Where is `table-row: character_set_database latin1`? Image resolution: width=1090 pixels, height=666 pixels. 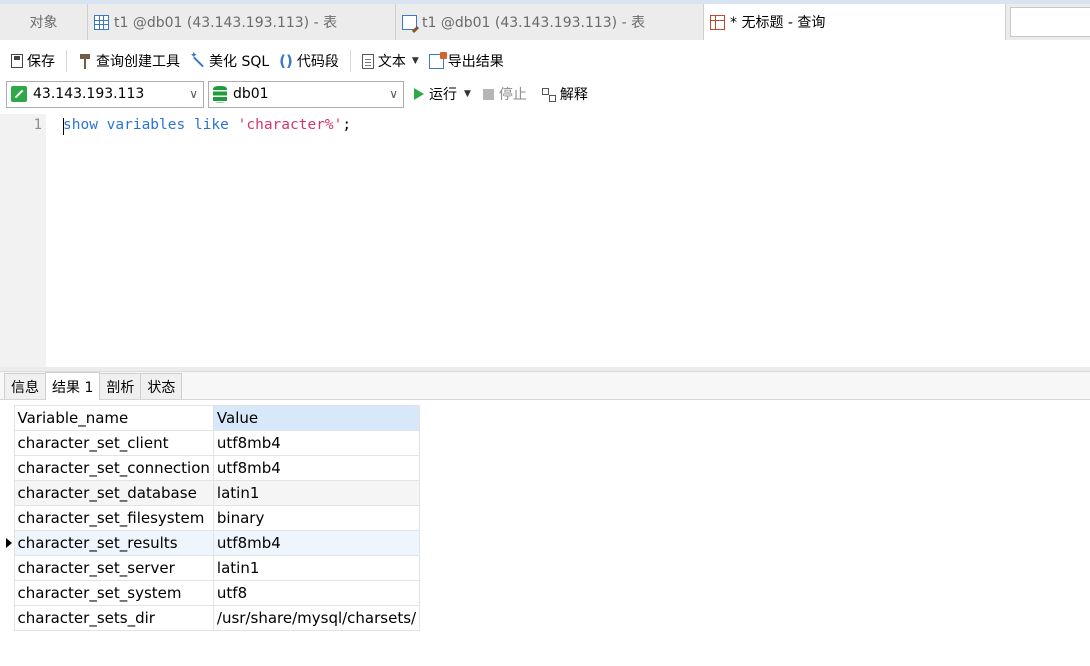
table-row: character_set_database latin1 is located at coordinates (210, 493).